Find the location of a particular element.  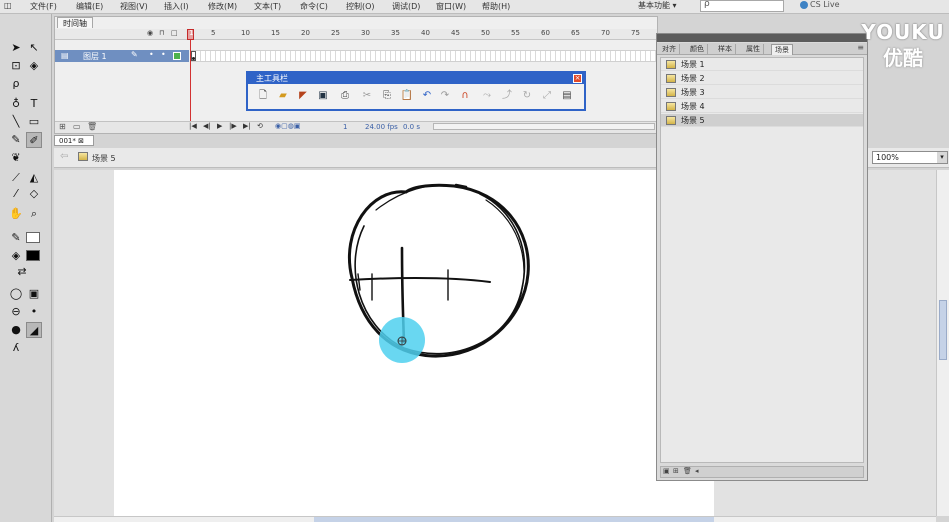

main-toolbar-title: 主工具栏 is located at coordinates (416, 78).